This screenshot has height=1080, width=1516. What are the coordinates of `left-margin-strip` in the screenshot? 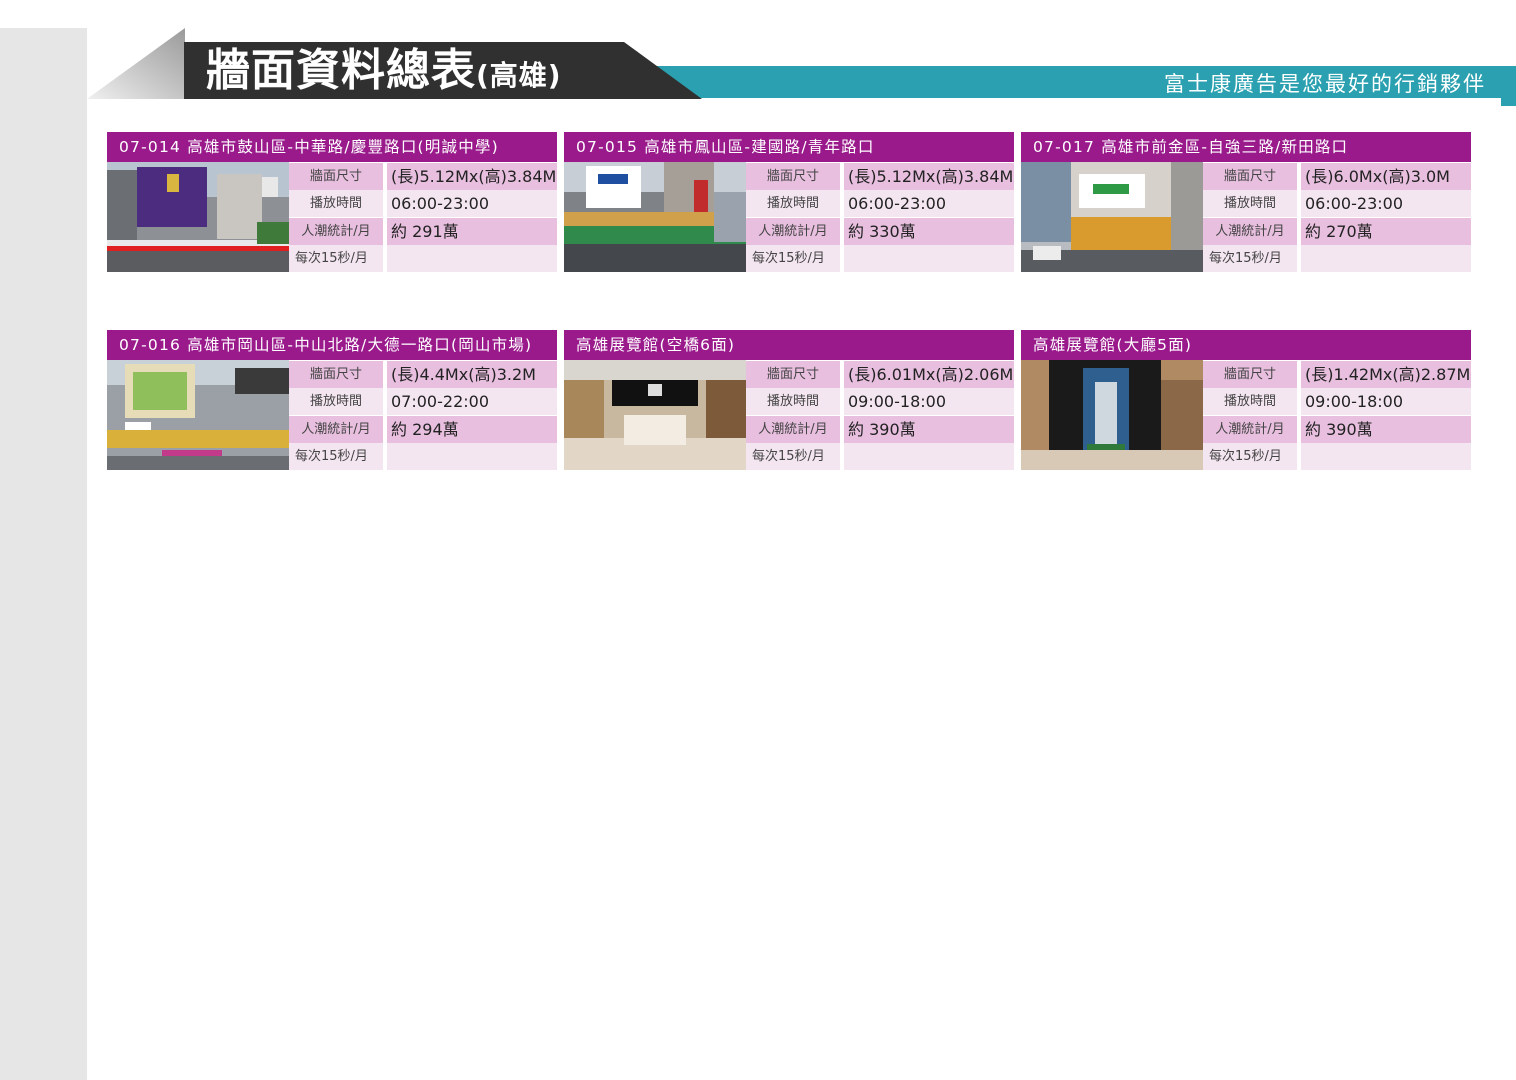 It's located at (43, 554).